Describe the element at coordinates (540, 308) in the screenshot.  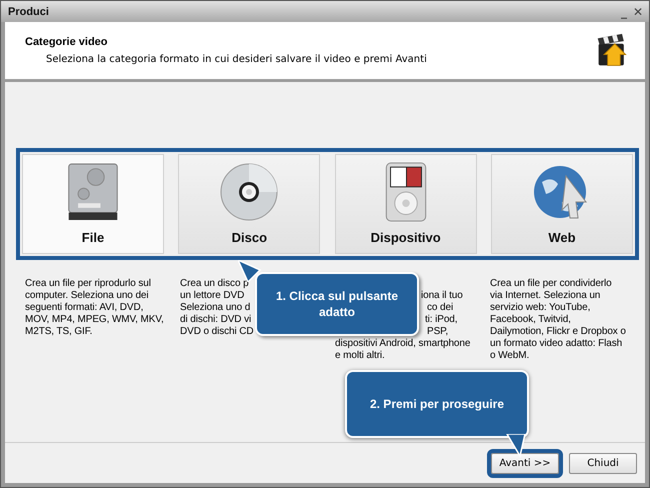
I see `description-text: servizio web: YouTube,` at that location.